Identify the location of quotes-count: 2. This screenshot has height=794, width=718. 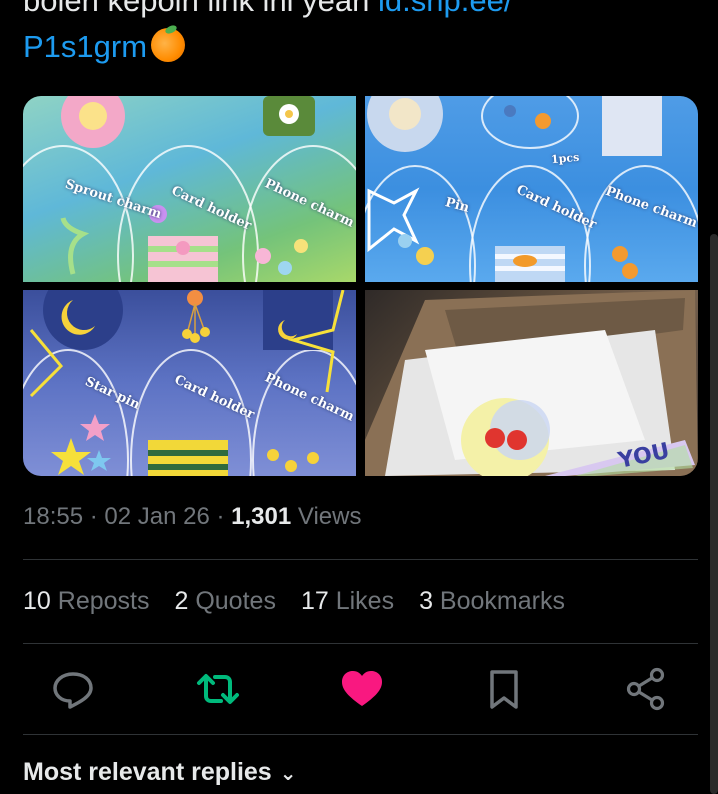
(181, 601).